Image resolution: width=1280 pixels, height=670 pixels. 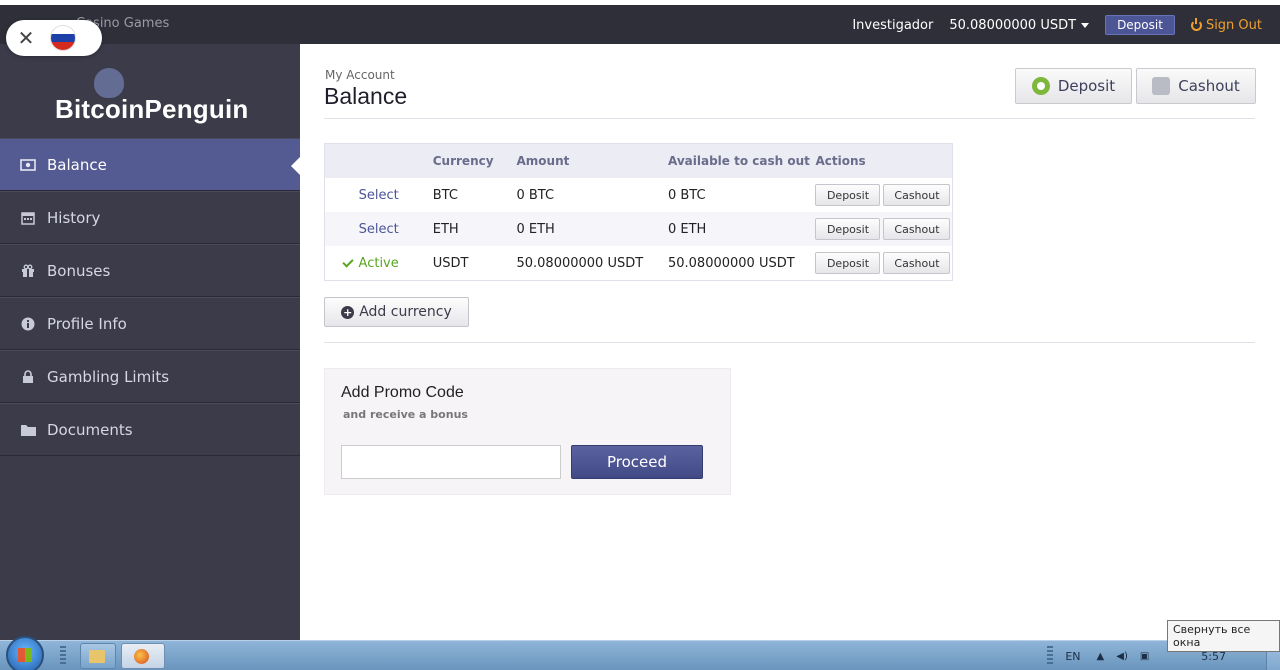 I want to click on gift-icon, so click(x=28, y=271).